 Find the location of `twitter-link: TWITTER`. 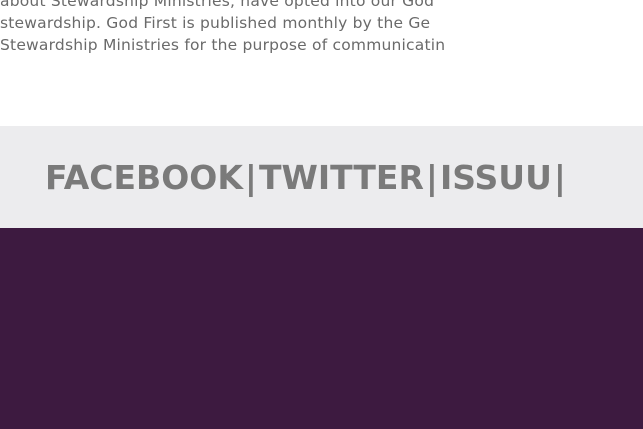

twitter-link: TWITTER is located at coordinates (341, 177).